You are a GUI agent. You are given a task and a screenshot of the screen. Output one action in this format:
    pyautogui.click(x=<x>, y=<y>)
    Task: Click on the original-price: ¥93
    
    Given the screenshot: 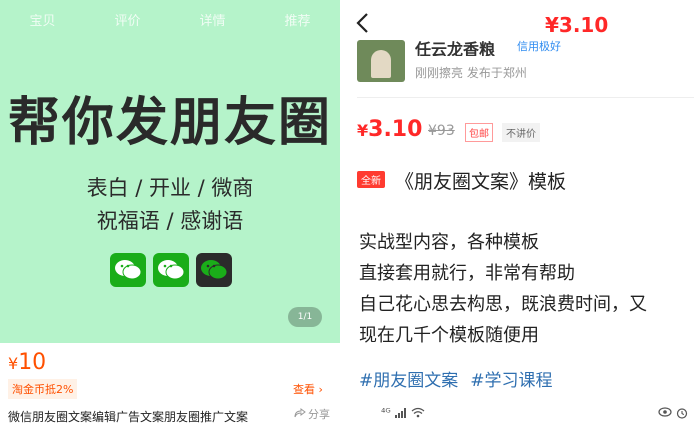 What is the action you would take?
    pyautogui.click(x=441, y=131)
    